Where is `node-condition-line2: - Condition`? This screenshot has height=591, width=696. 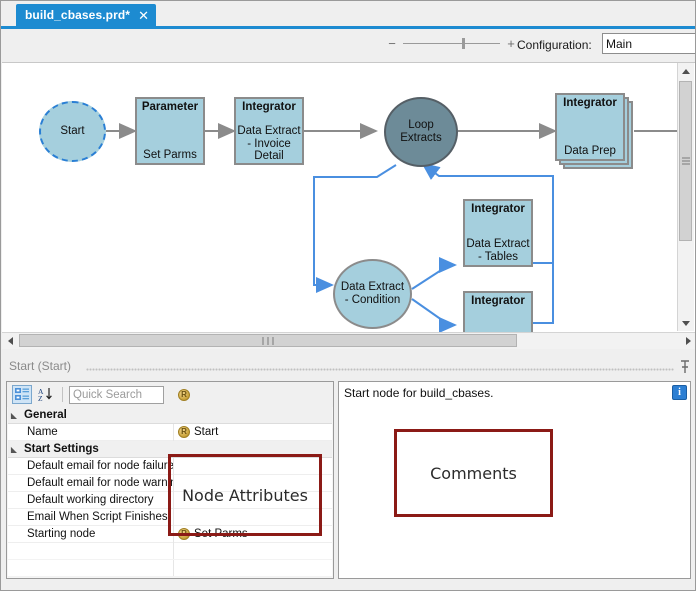
node-condition-line2: - Condition is located at coordinates (372, 300).